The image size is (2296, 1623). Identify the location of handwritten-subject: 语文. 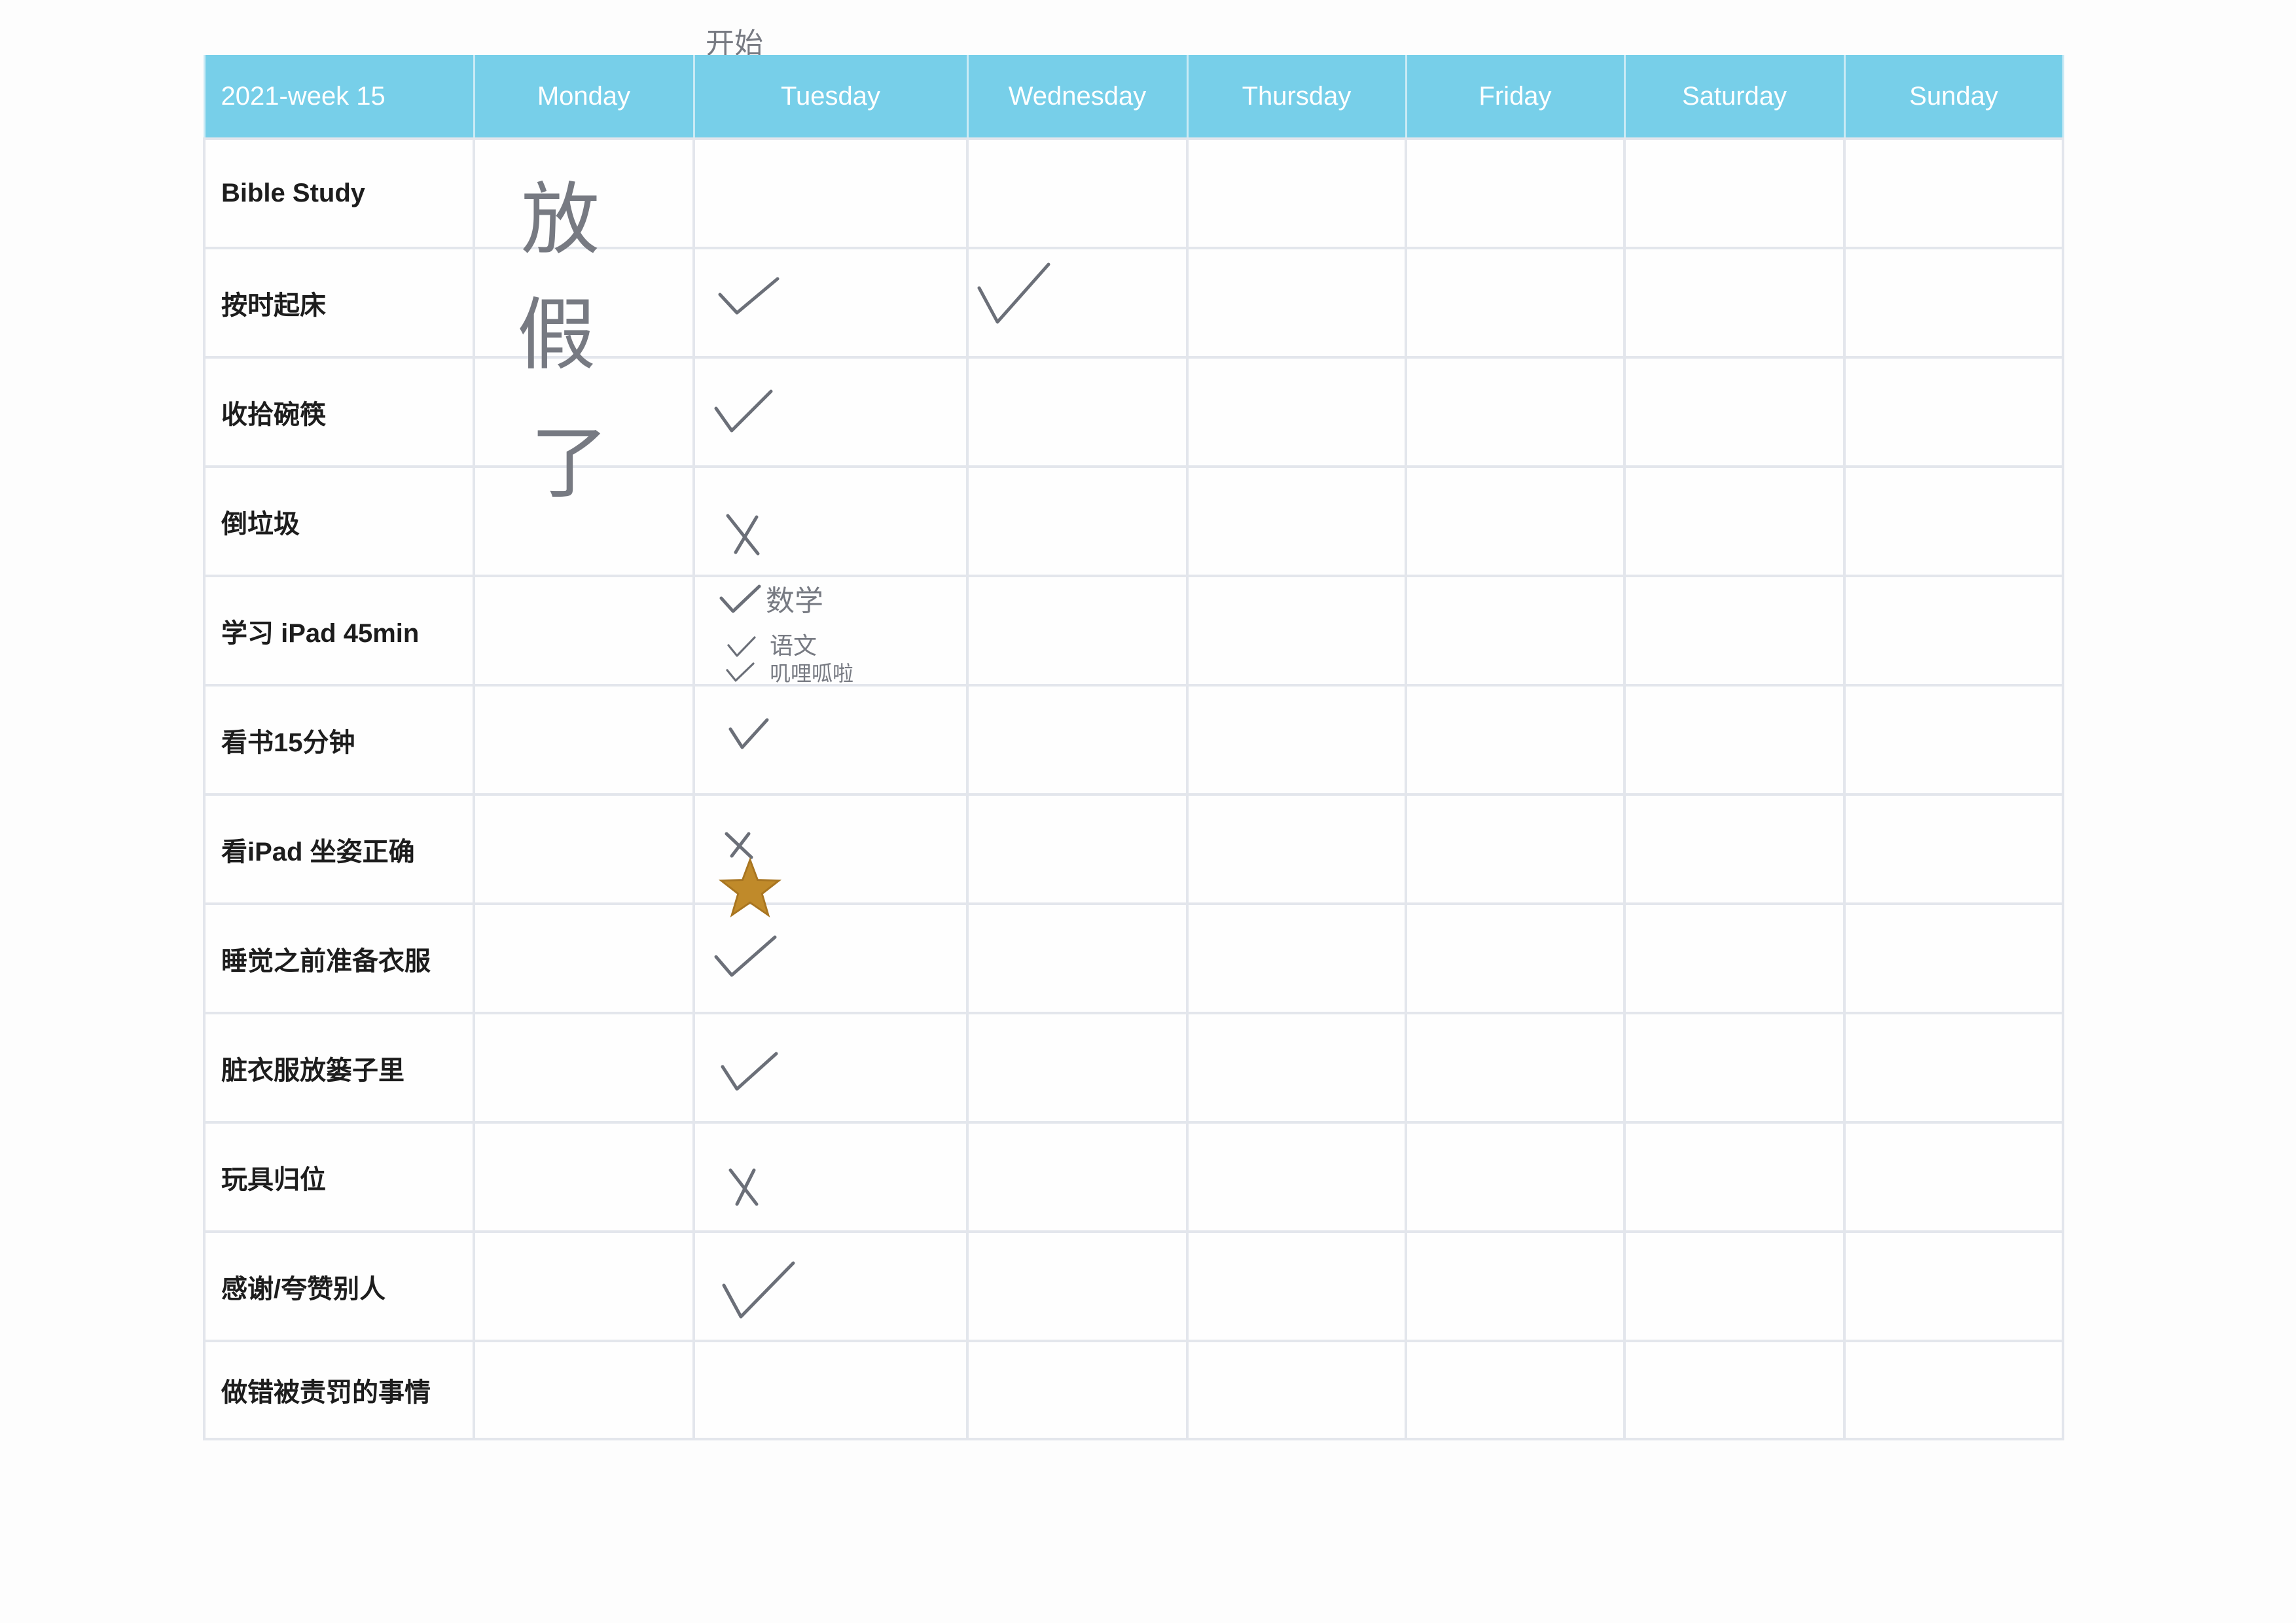
(793, 646).